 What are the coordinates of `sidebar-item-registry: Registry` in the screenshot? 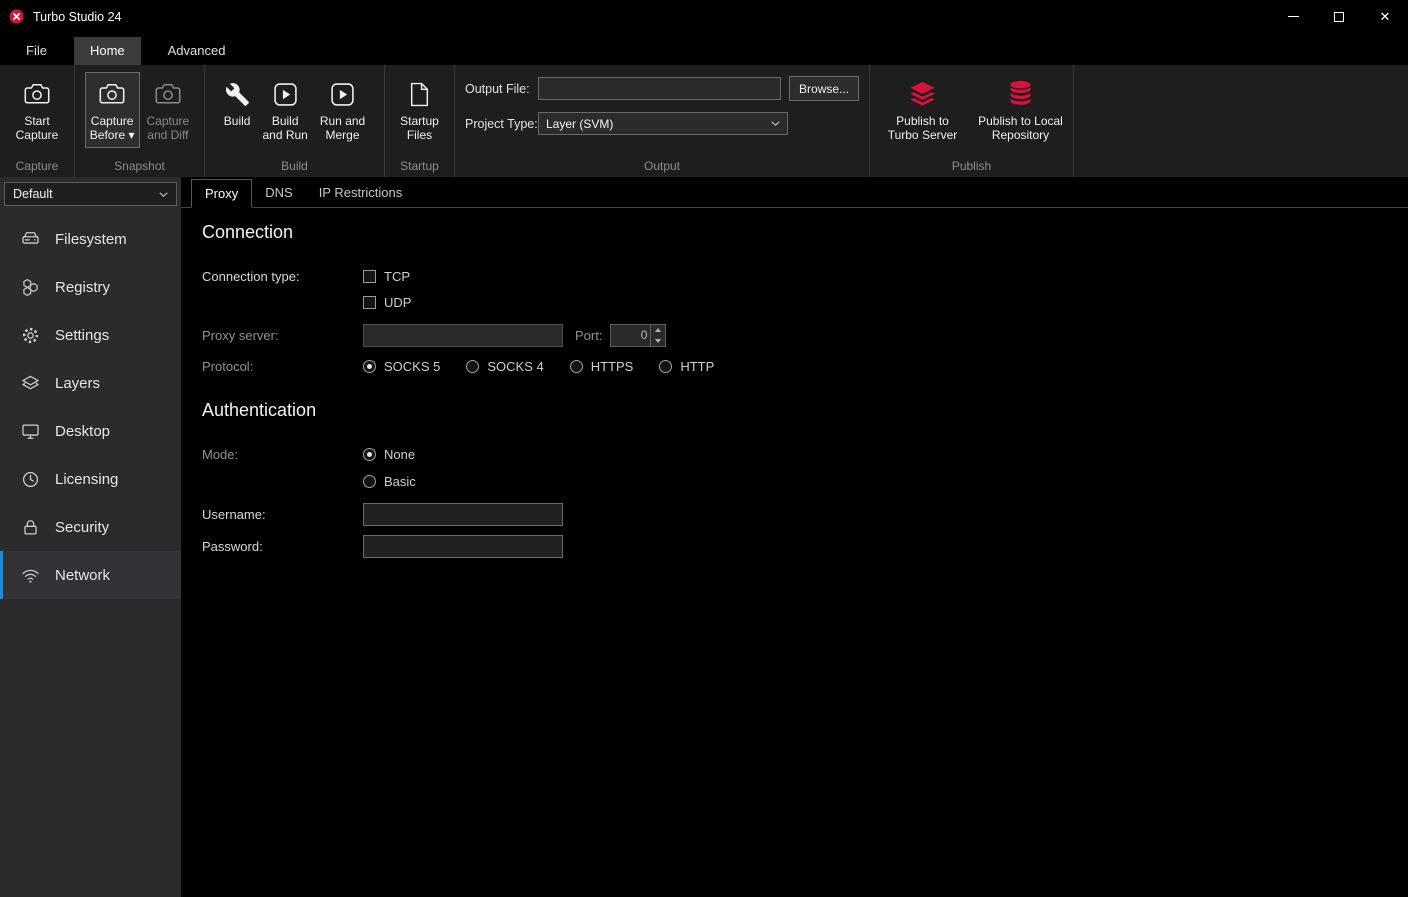 It's located at (90, 287).